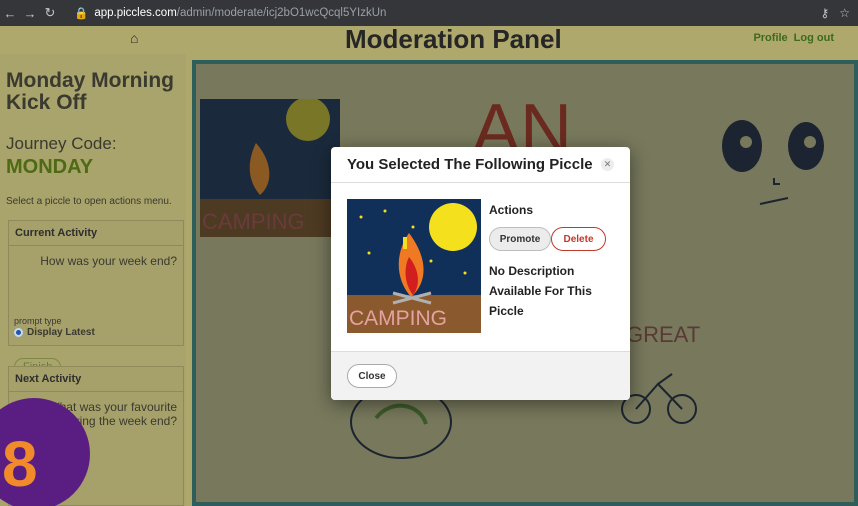  I want to click on piccle-plant, so click(401, 429).